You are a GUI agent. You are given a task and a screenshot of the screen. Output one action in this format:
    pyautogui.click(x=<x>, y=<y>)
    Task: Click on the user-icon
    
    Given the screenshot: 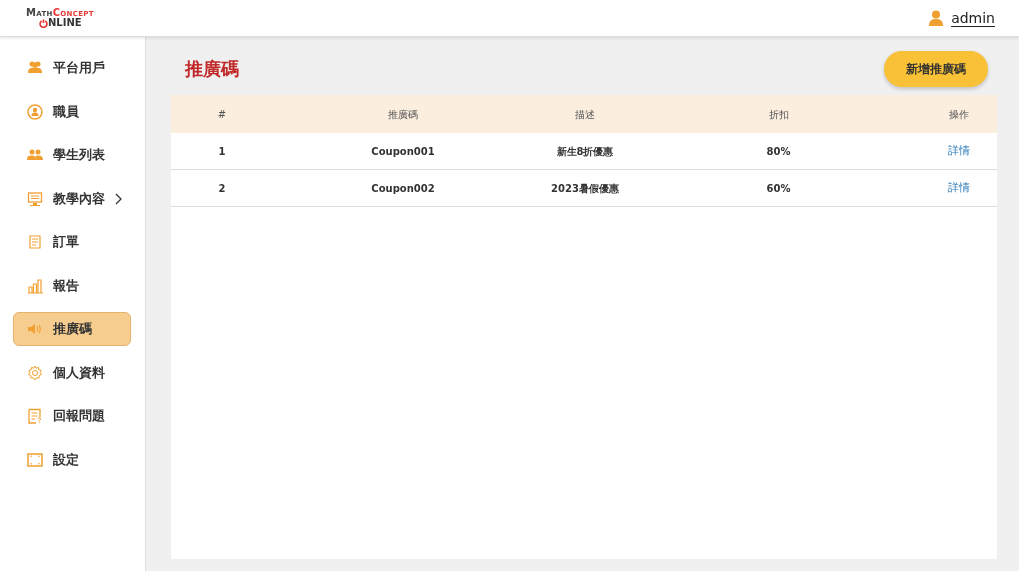 What is the action you would take?
    pyautogui.click(x=936, y=18)
    